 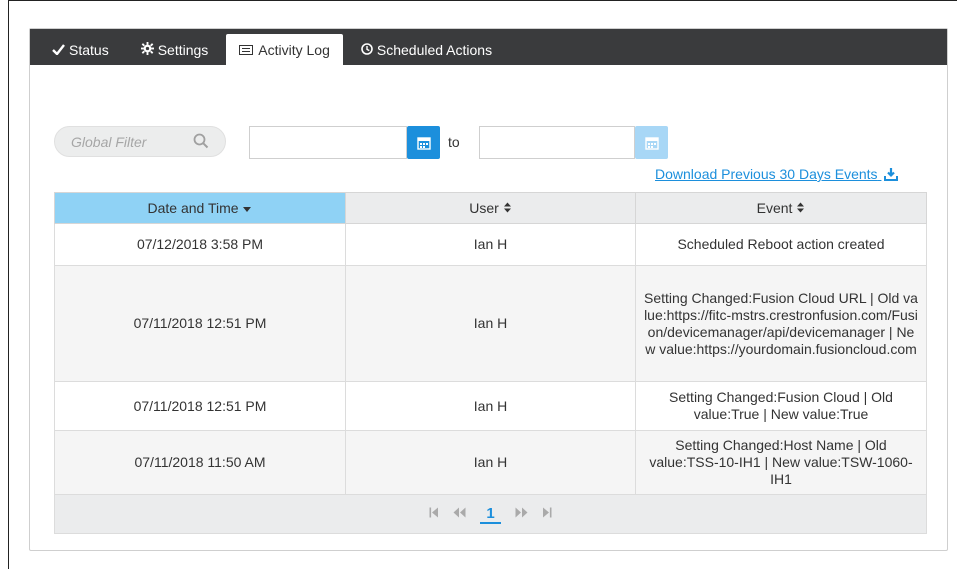 I want to click on last-page-icon, so click(x=547, y=514).